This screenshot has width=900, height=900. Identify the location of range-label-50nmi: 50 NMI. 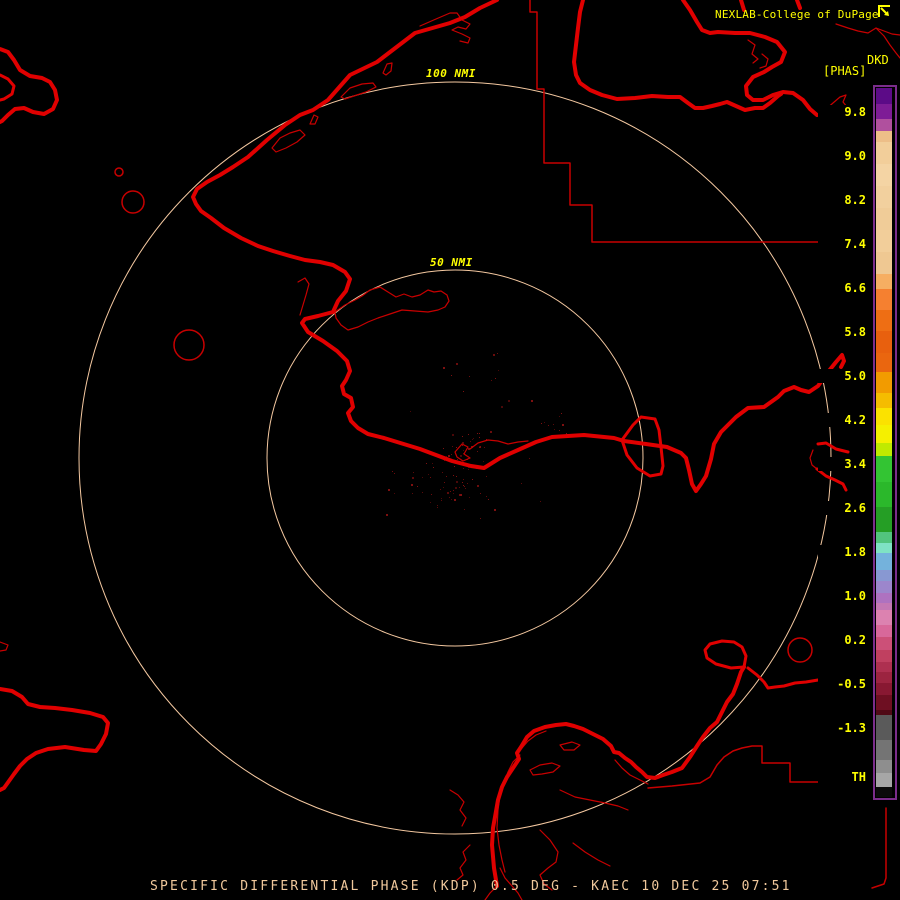
(451, 262).